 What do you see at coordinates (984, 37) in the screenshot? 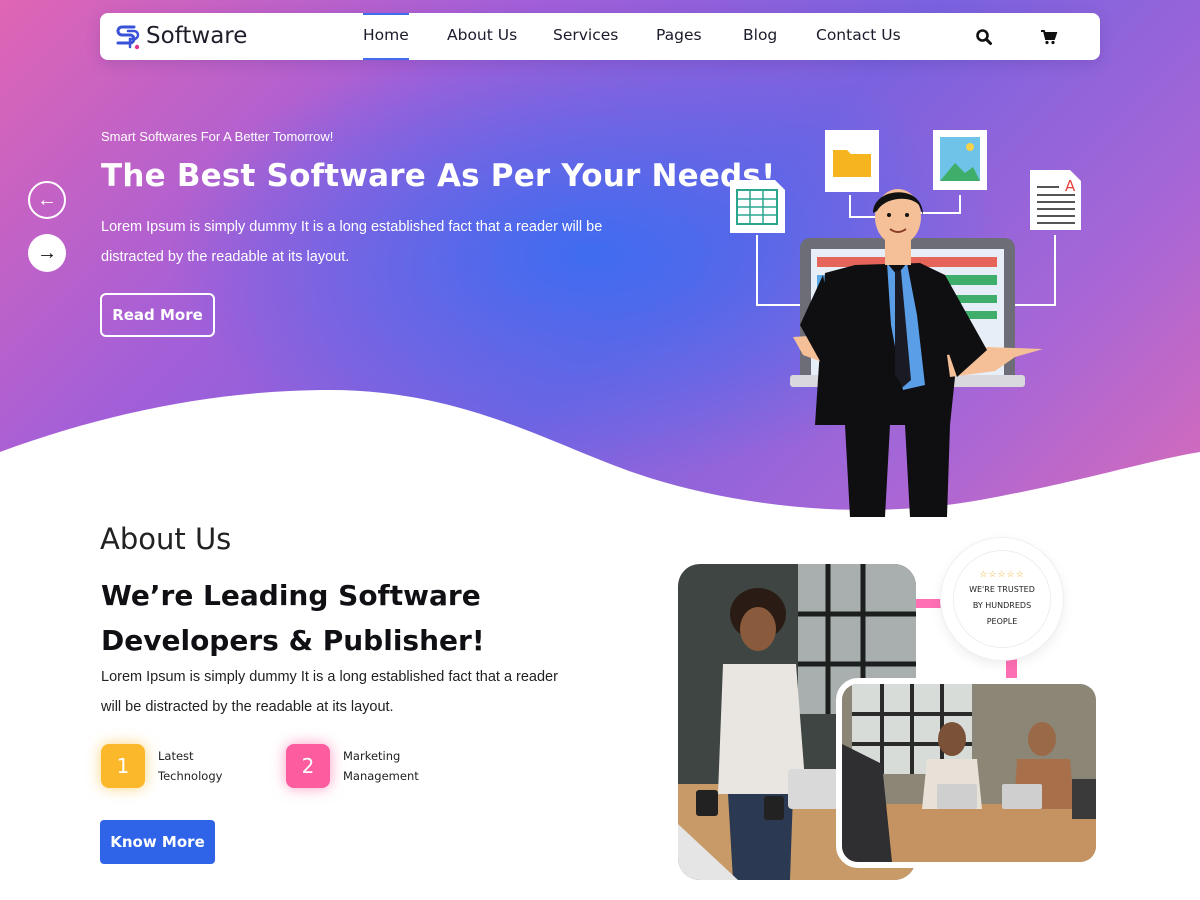
I see `search-icon` at bounding box center [984, 37].